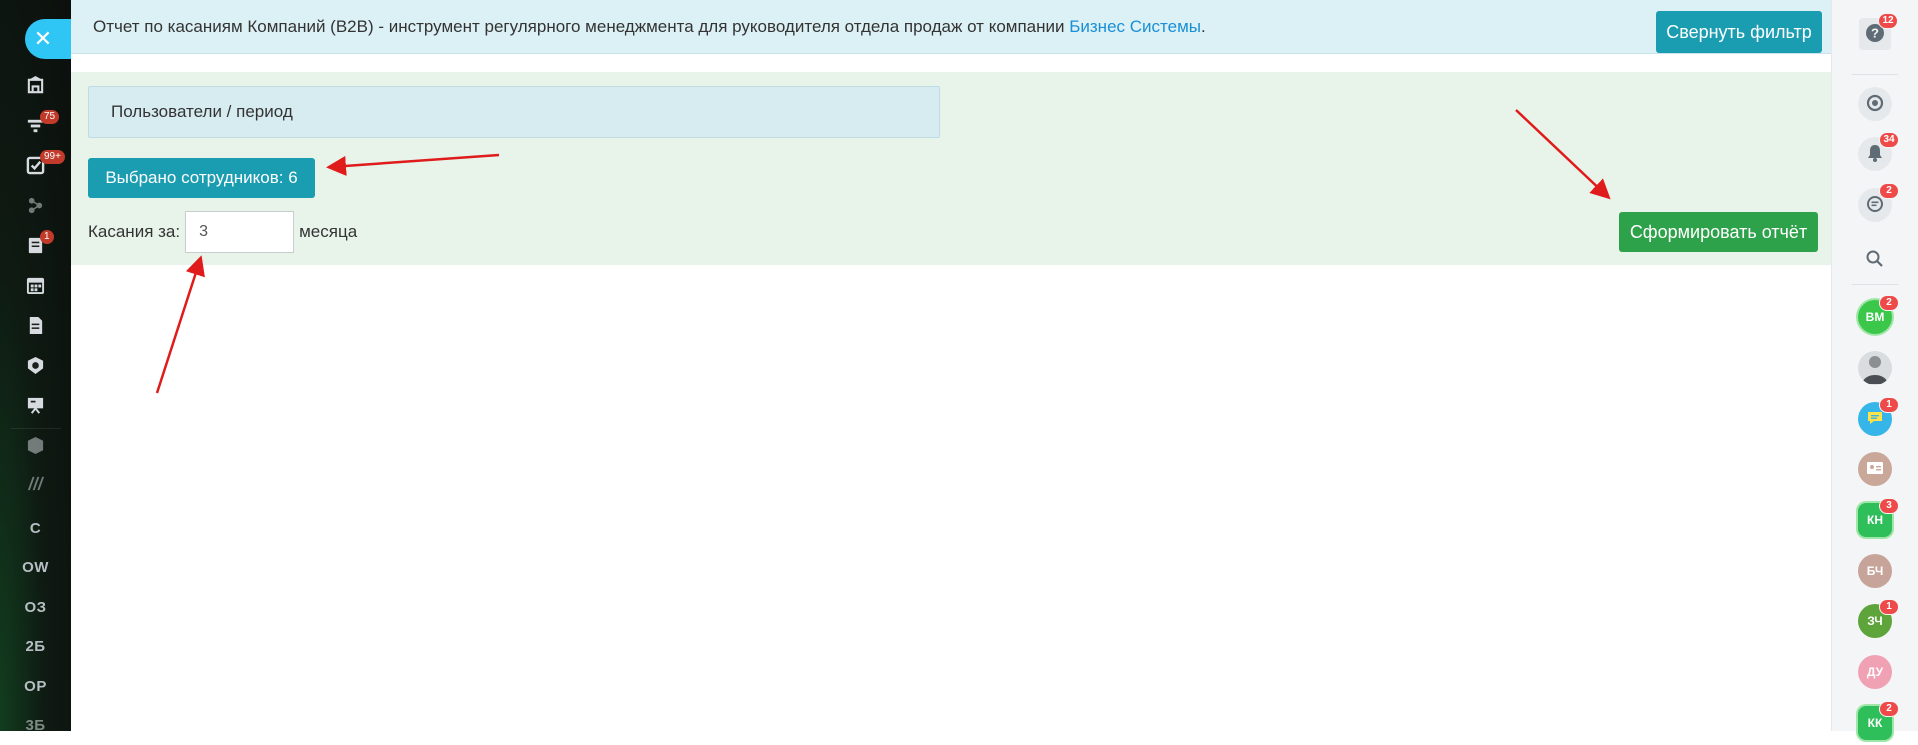 This screenshot has width=1918, height=745. I want to click on sidebar-item-calendar, so click(35, 288).